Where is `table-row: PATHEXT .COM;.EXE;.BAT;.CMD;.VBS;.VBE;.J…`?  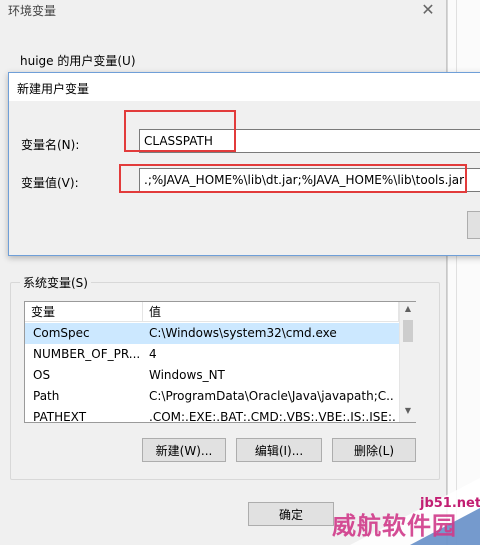 table-row: PATHEXT .COM;.EXE;.BAT;.CMD;.VBS;.VBE;.J… is located at coordinates (212, 414).